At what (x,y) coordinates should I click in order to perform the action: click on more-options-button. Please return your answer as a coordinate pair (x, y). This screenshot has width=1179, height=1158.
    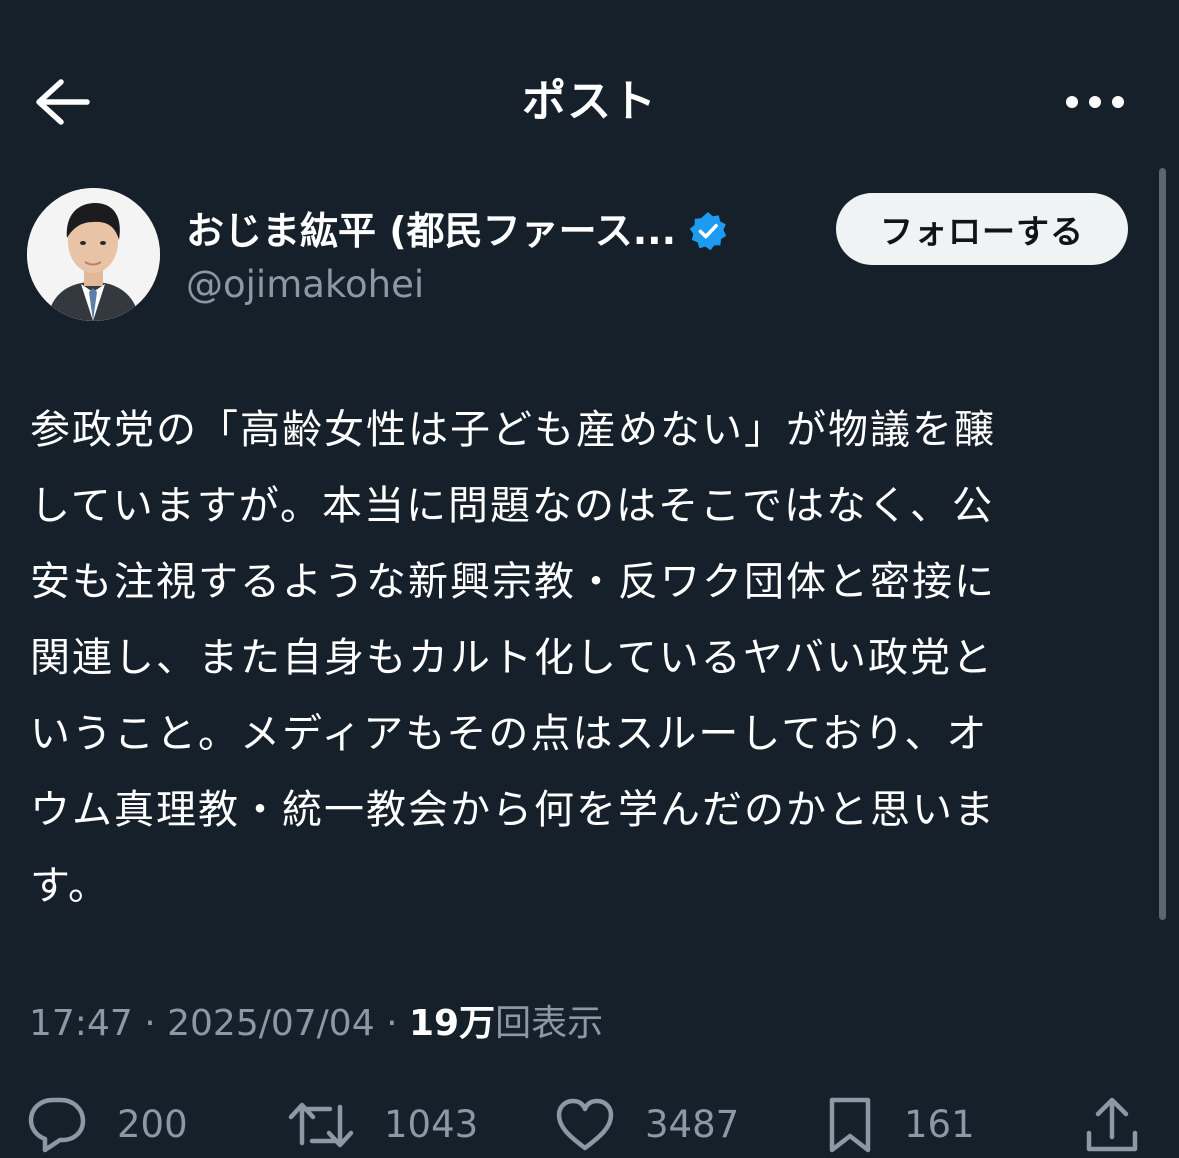
    Looking at the image, I should click on (1095, 102).